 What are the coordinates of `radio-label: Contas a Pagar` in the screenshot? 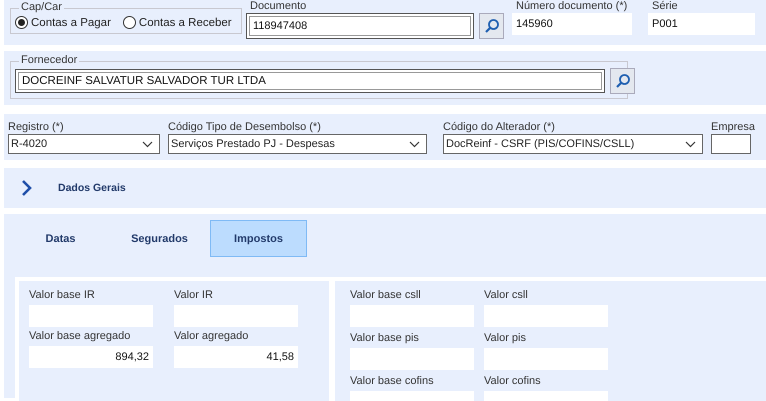 It's located at (71, 22).